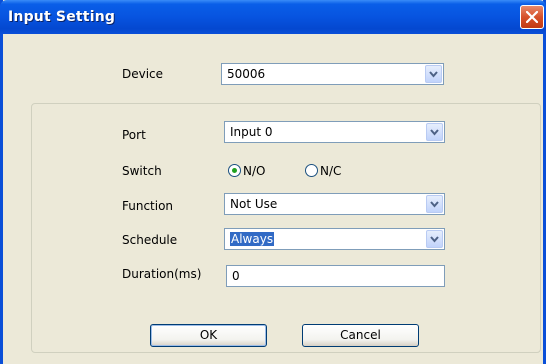 Image resolution: width=546 pixels, height=364 pixels. Describe the element at coordinates (208, 335) in the screenshot. I see `ok-button: OK` at that location.